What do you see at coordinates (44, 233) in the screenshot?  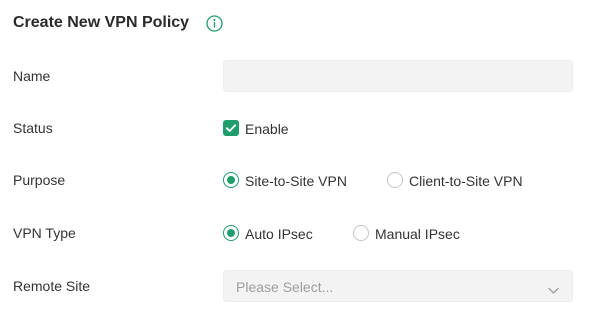 I see `vpn-type-label: VPN Type` at bounding box center [44, 233].